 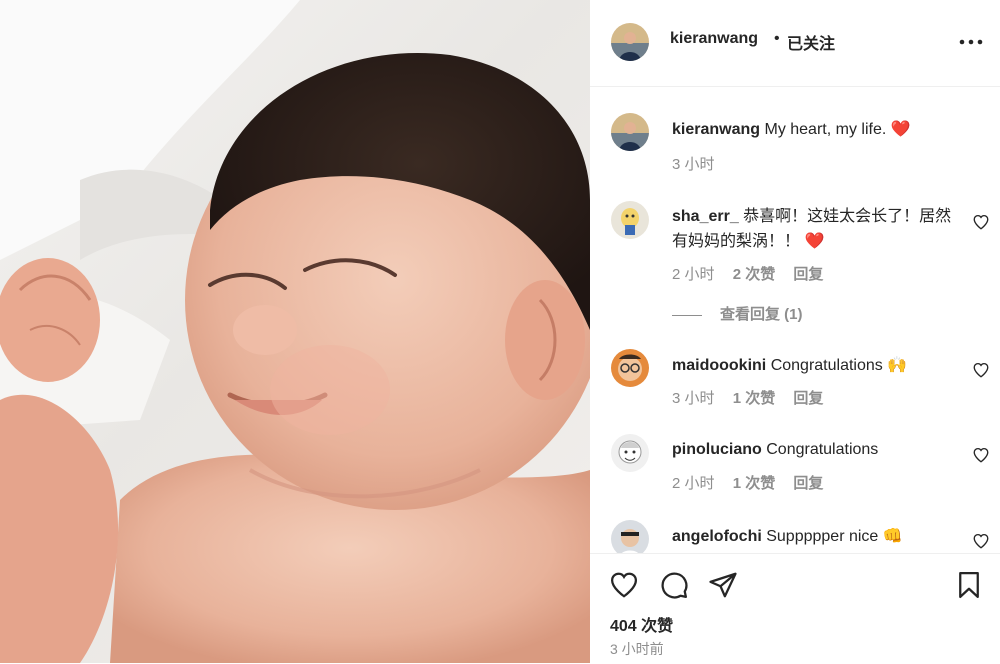 What do you see at coordinates (892, 535) in the screenshot?
I see `fist-emoji: 👊` at bounding box center [892, 535].